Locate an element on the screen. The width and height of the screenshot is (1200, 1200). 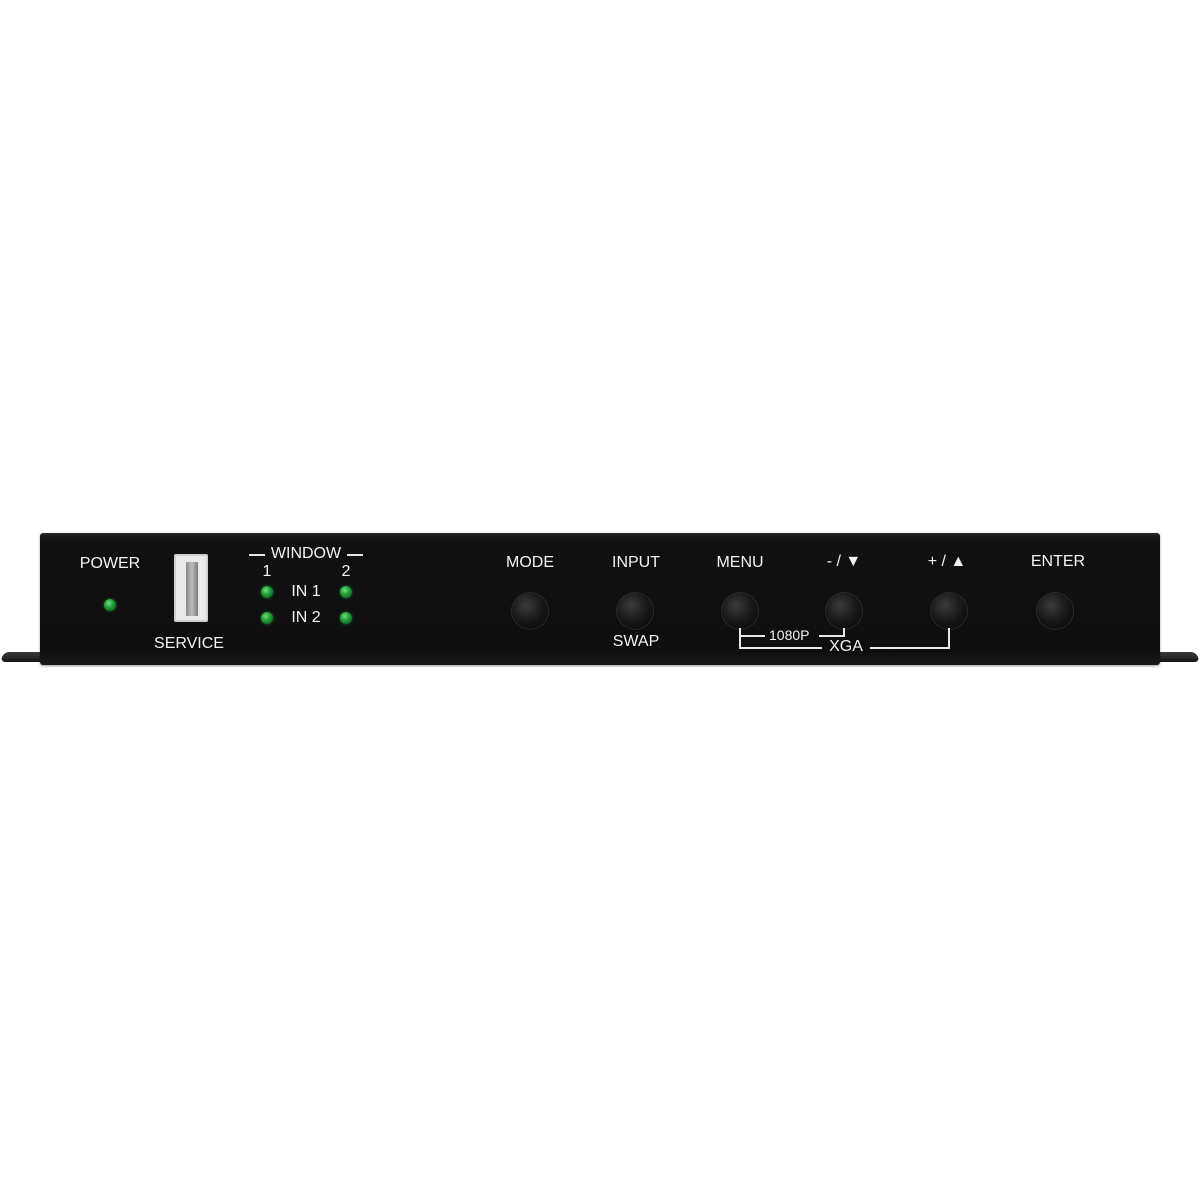
window-rule-left is located at coordinates (257, 555).